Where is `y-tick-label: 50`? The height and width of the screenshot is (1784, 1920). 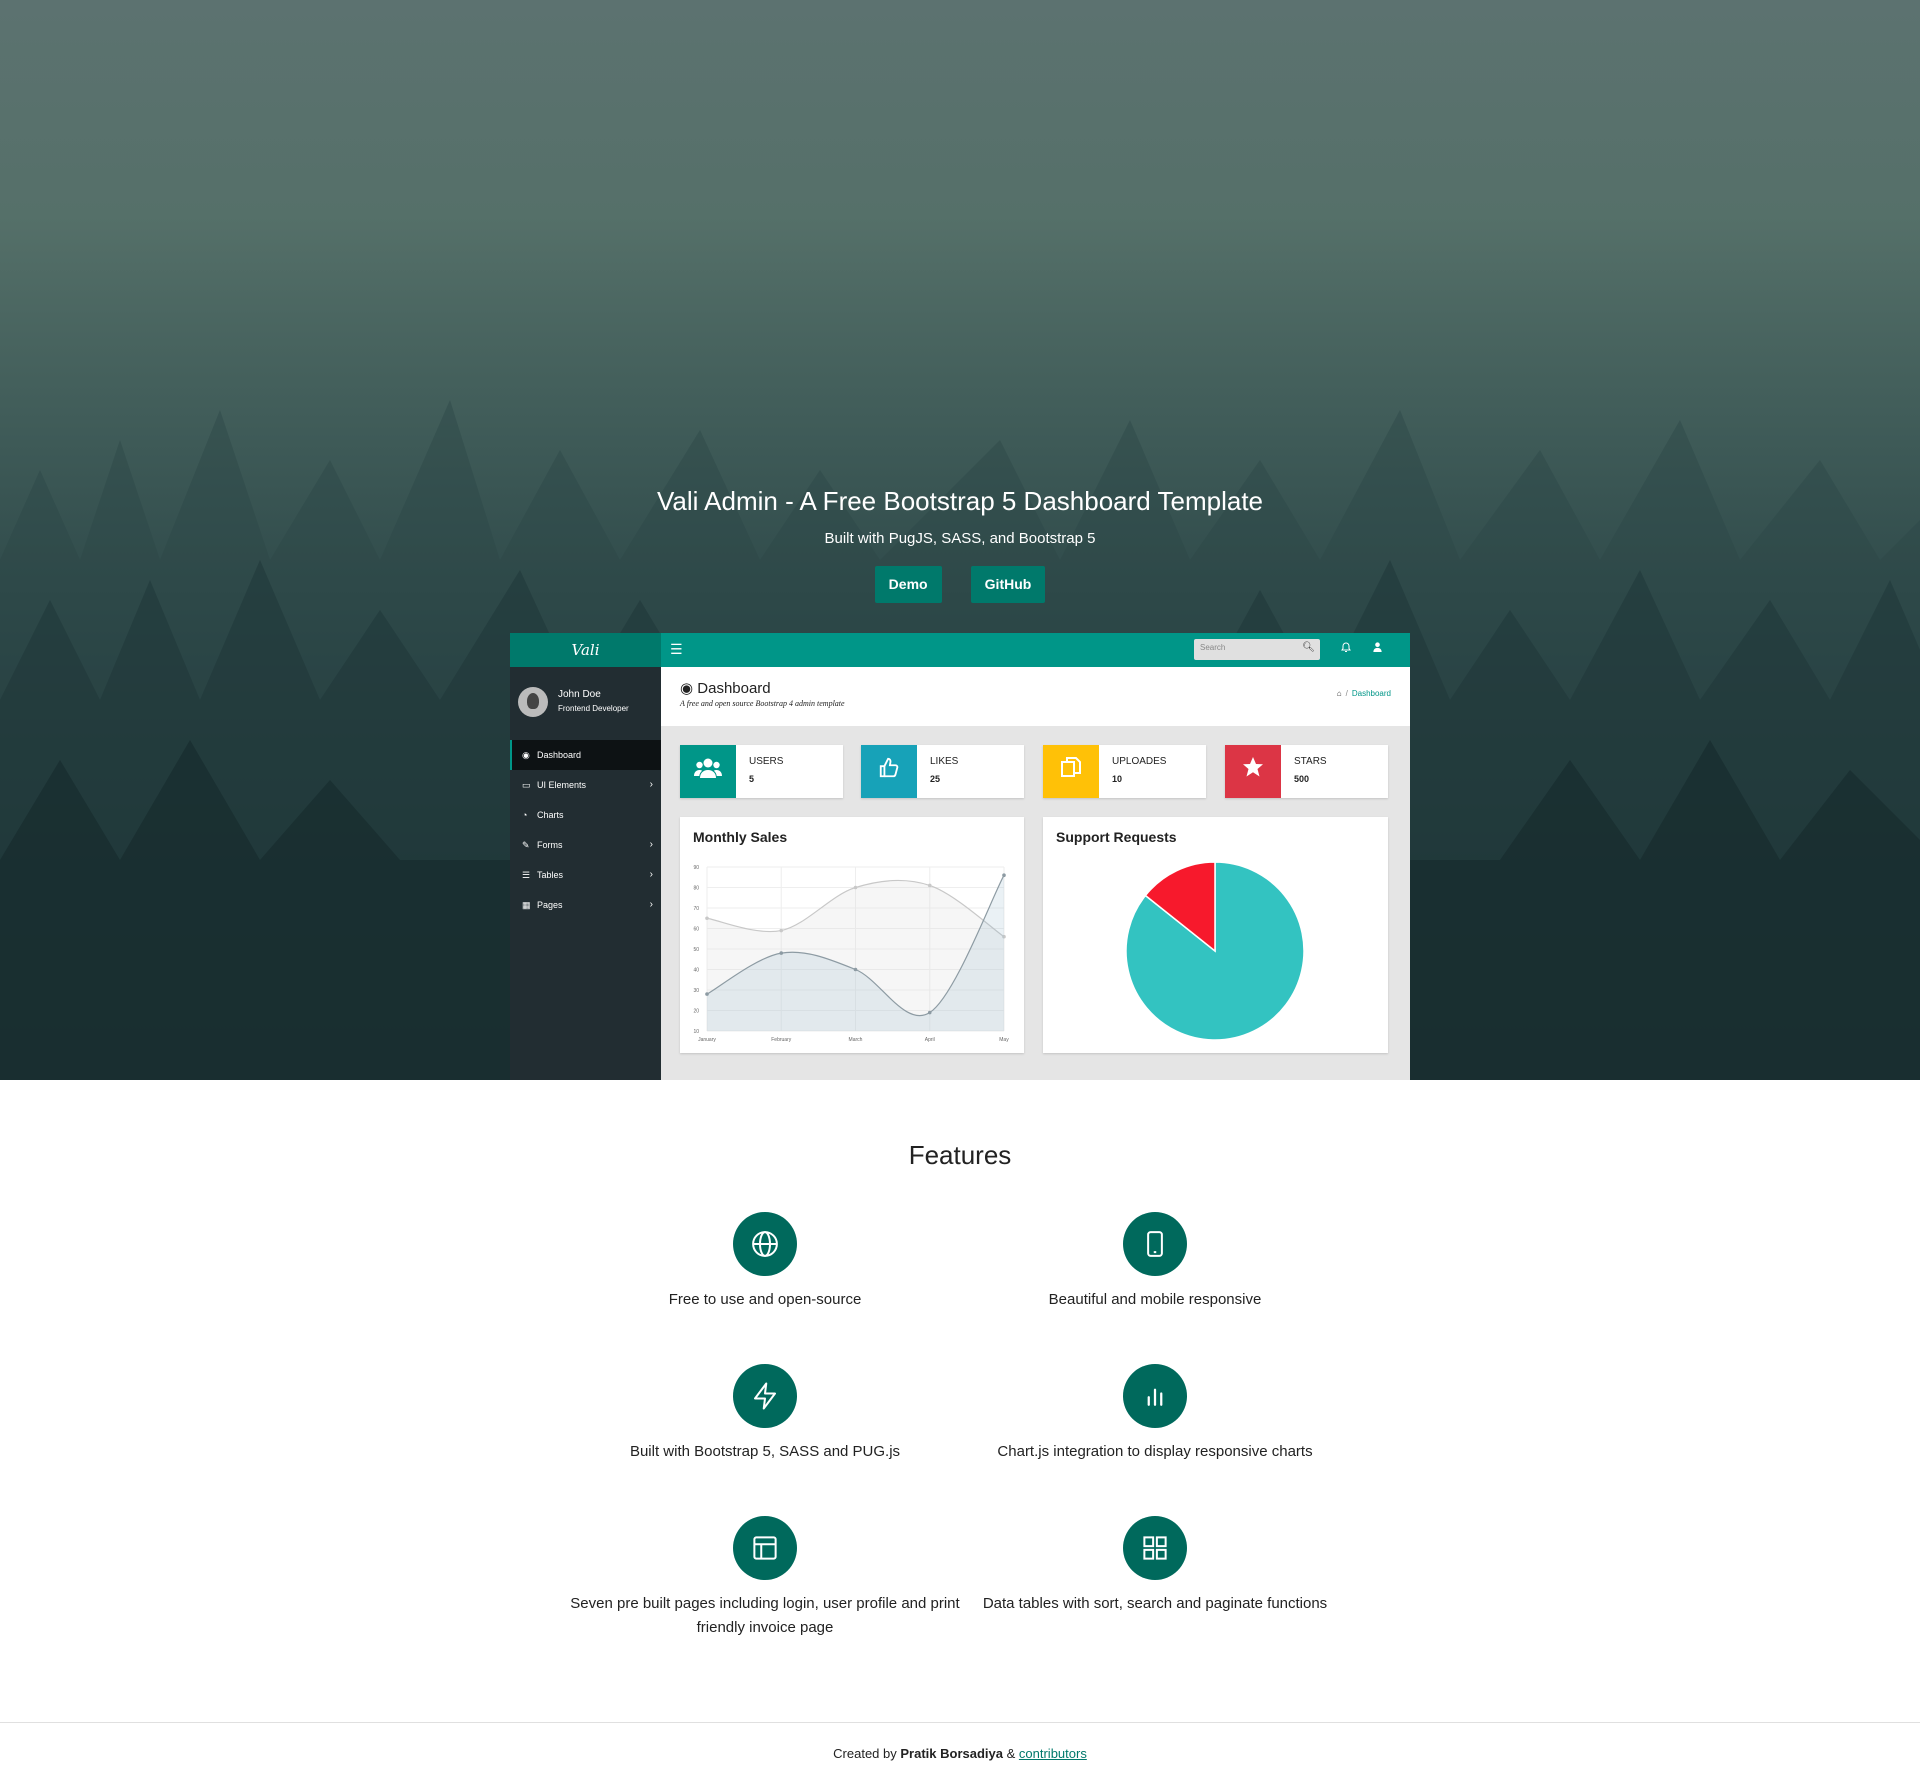
y-tick-label: 50 is located at coordinates (696, 950).